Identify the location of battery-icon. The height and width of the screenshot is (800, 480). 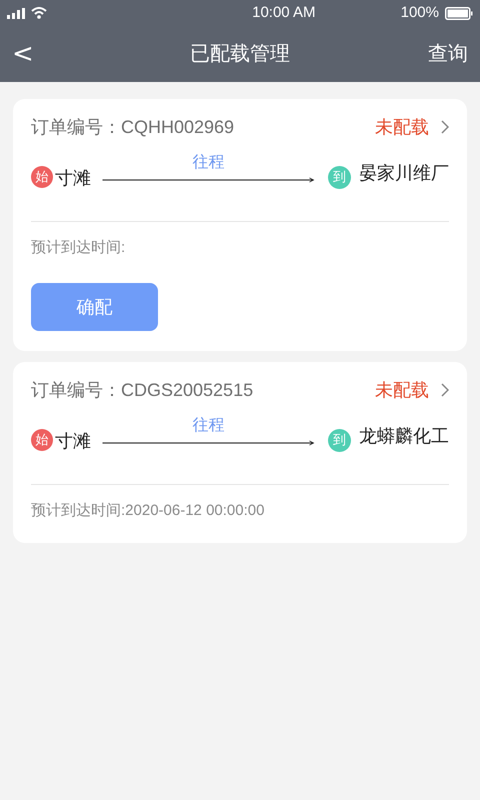
(459, 13).